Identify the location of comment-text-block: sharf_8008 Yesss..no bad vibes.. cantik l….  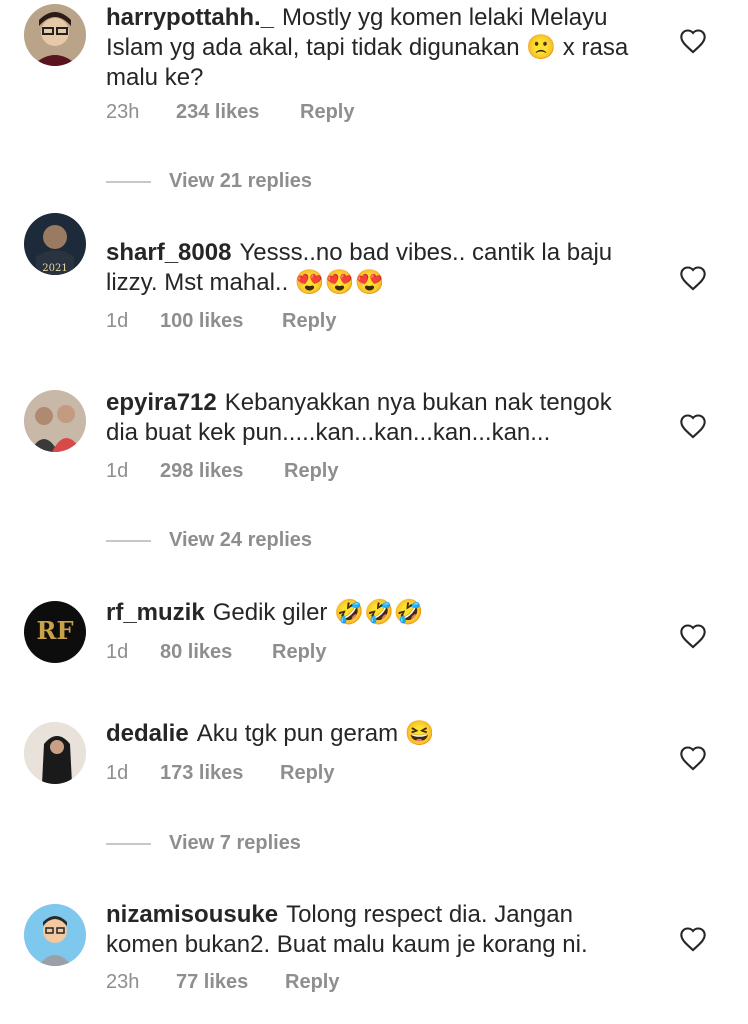
(376, 268).